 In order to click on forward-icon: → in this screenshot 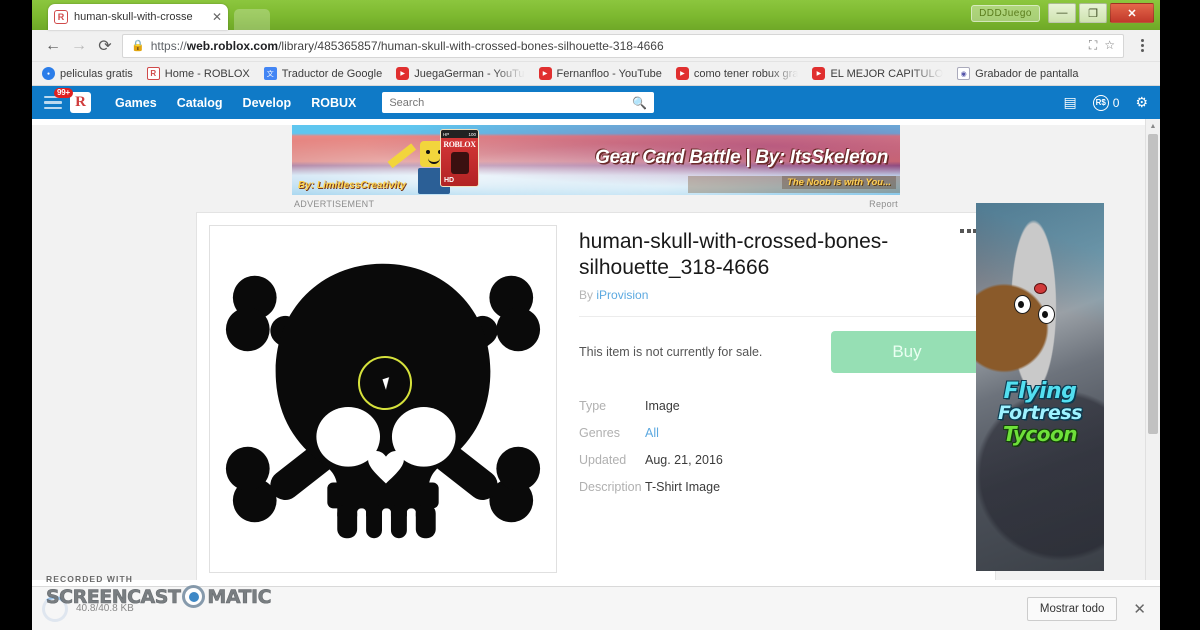, I will do `click(79, 46)`.